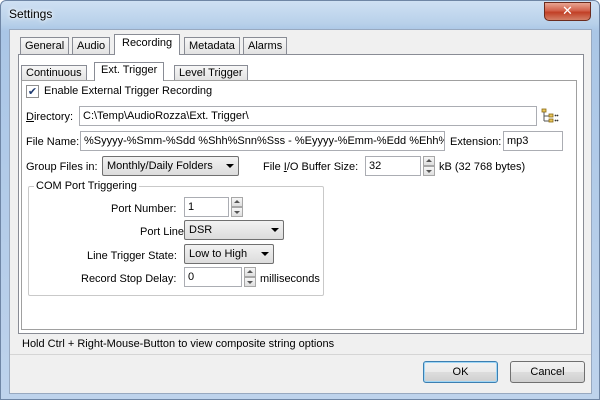 This screenshot has height=400, width=600. Describe the element at coordinates (91, 46) in the screenshot. I see `tab-audio: Audio` at that location.